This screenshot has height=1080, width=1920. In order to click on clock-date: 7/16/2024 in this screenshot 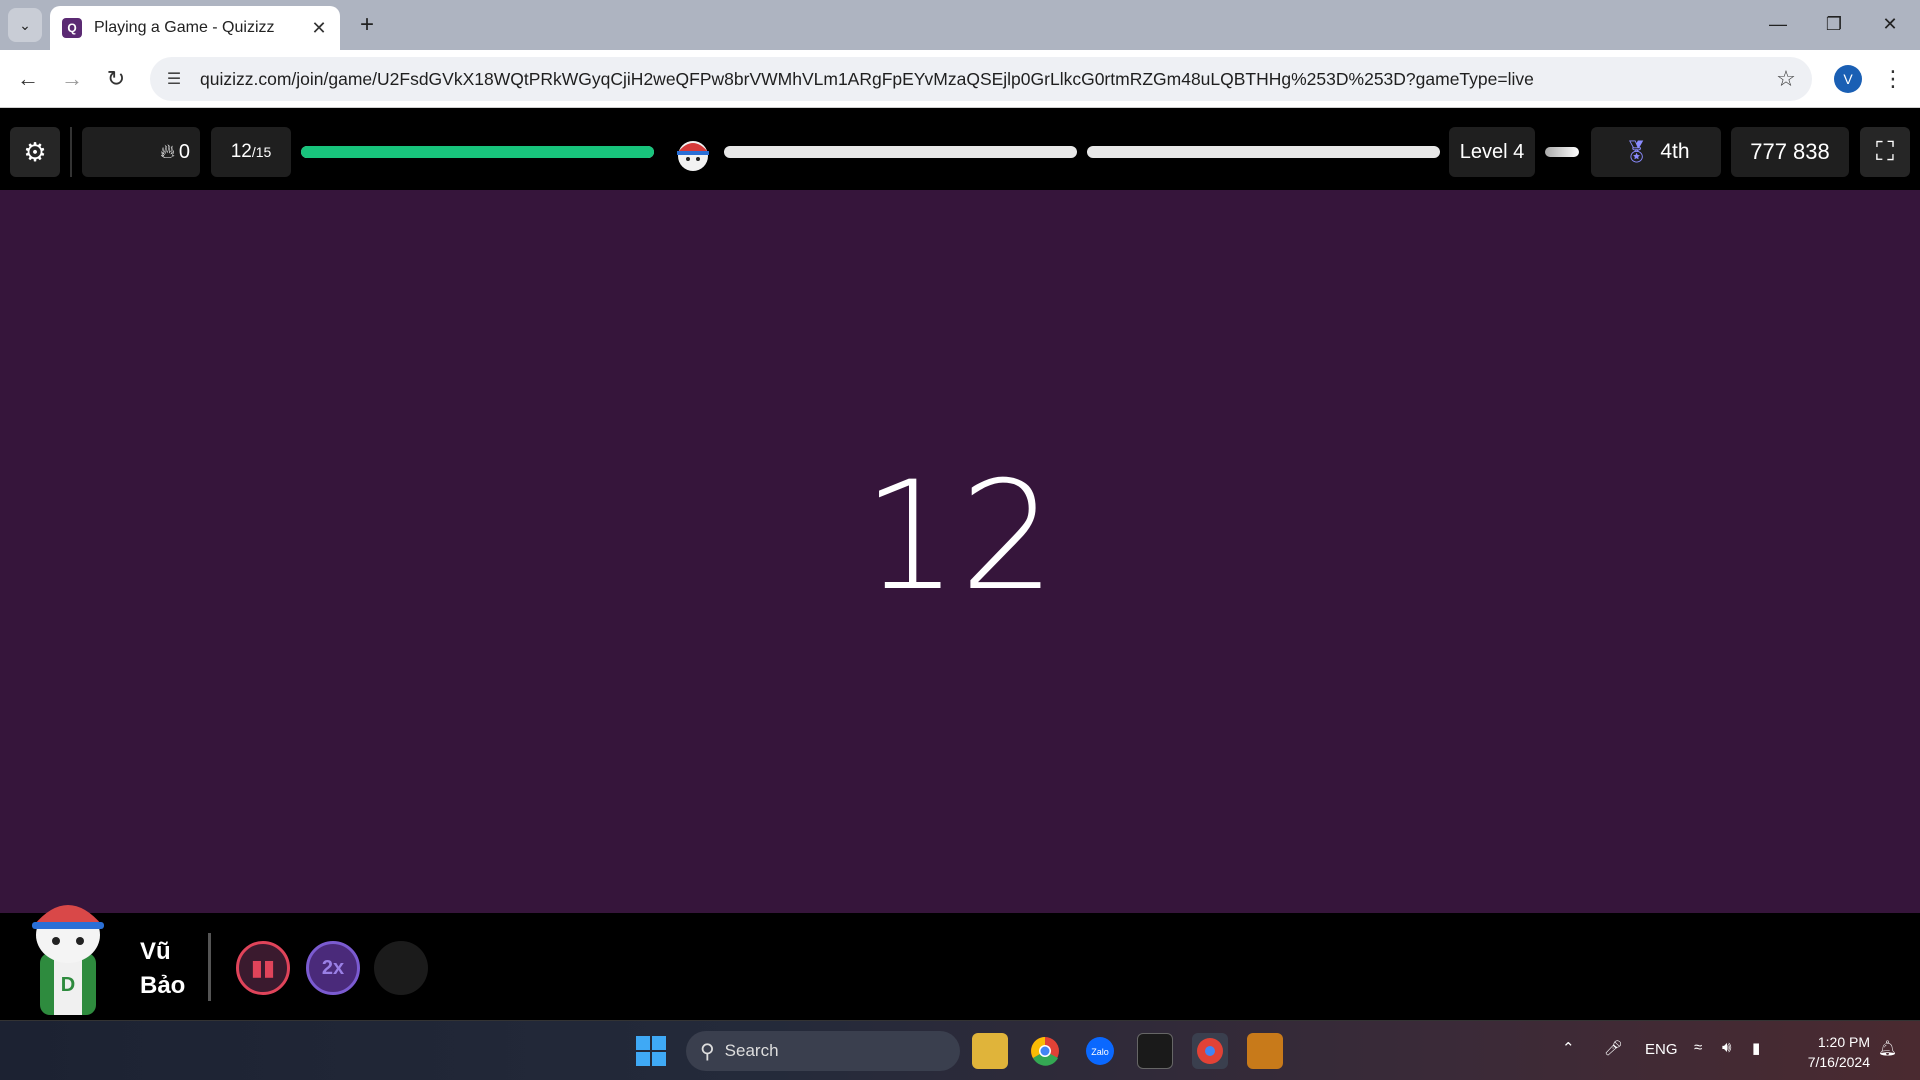, I will do `click(1838, 1062)`.